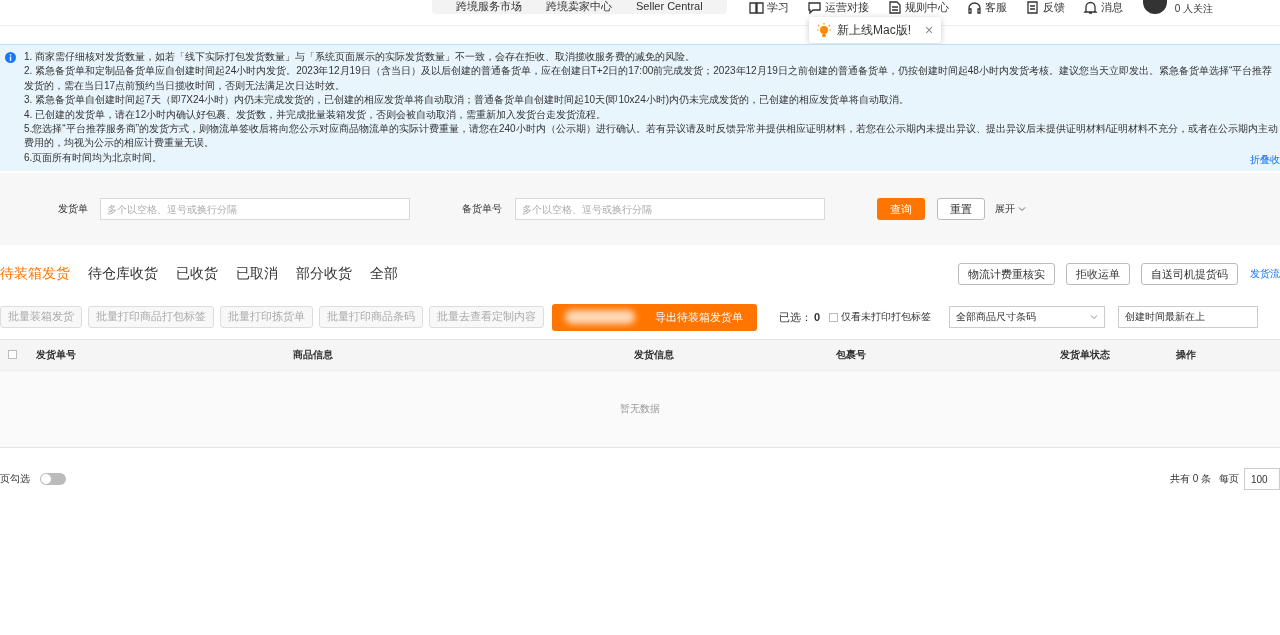  I want to click on field-label: 发货单, so click(73, 209).